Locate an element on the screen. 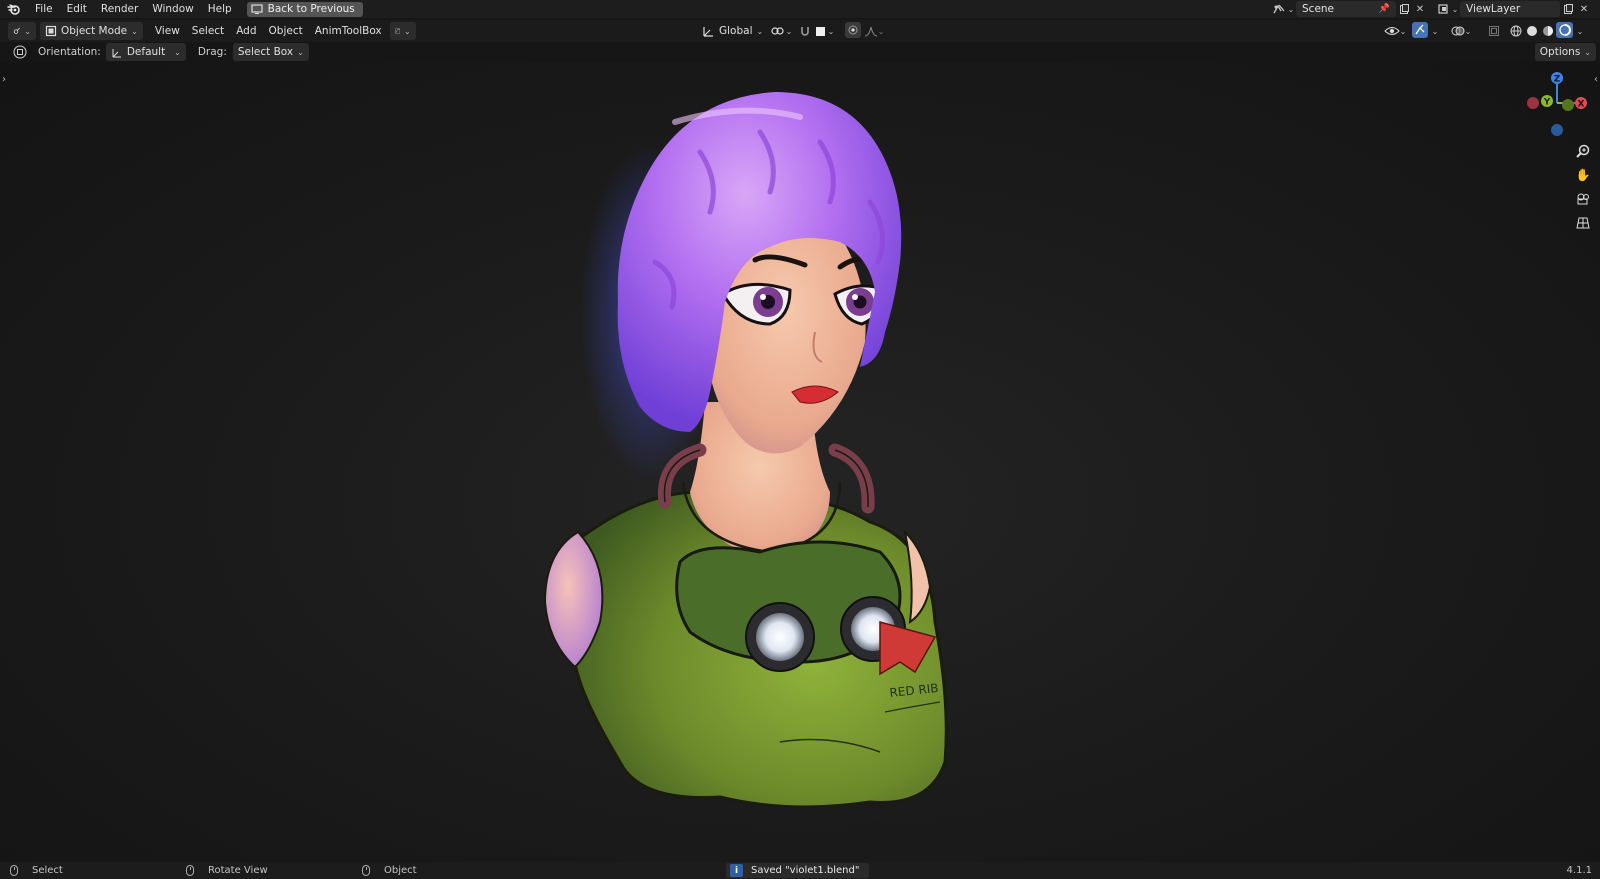  view-layer-icon: ⌄ is located at coordinates (1448, 9).